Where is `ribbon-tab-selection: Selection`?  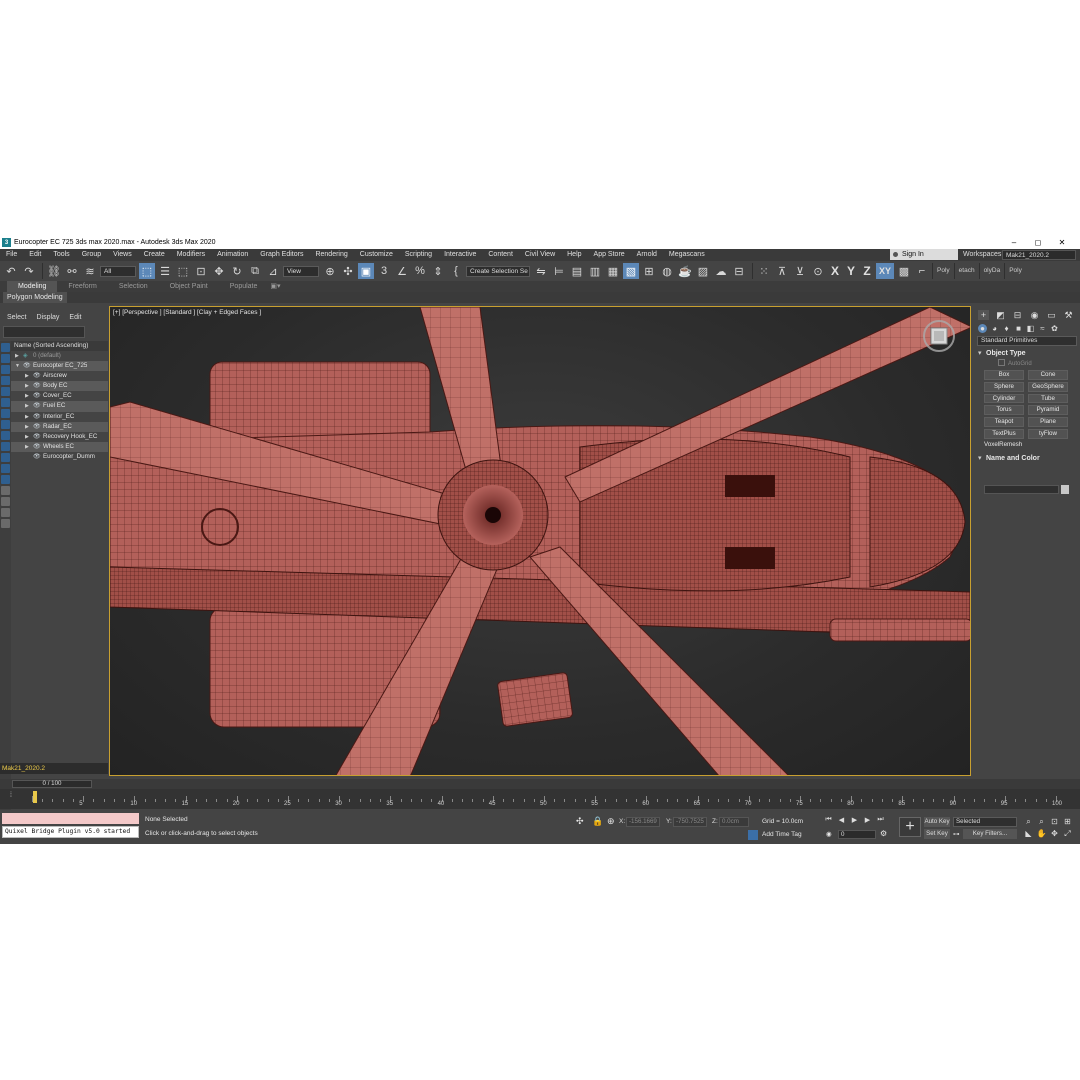 ribbon-tab-selection: Selection is located at coordinates (133, 286).